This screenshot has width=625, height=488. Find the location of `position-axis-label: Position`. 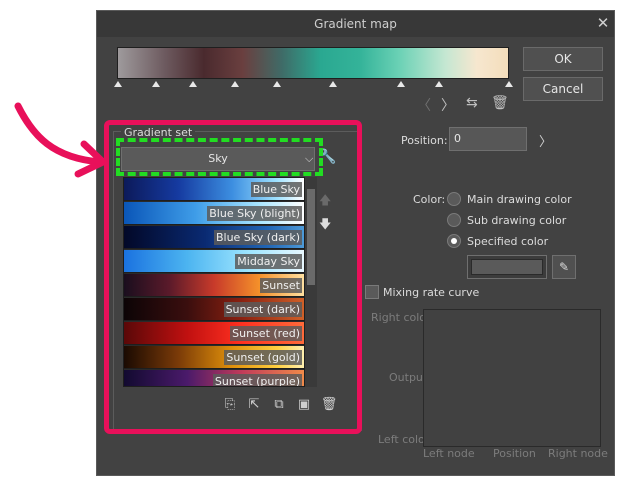

position-axis-label: Position is located at coordinates (514, 453).